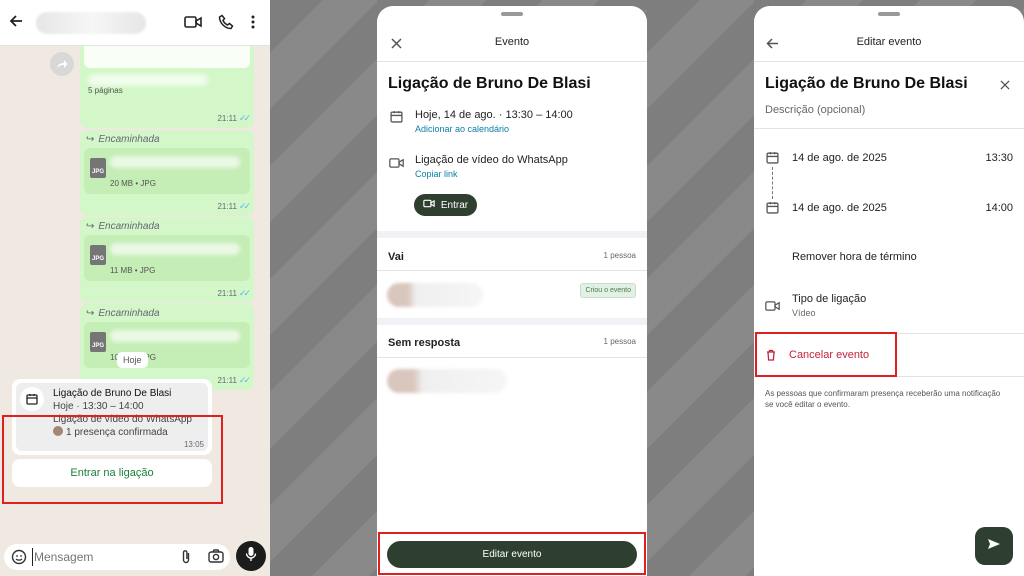 Image resolution: width=1024 pixels, height=576 pixels. I want to click on message-bubble: 5 páginas 21:11 ✓✓, so click(167, 87).